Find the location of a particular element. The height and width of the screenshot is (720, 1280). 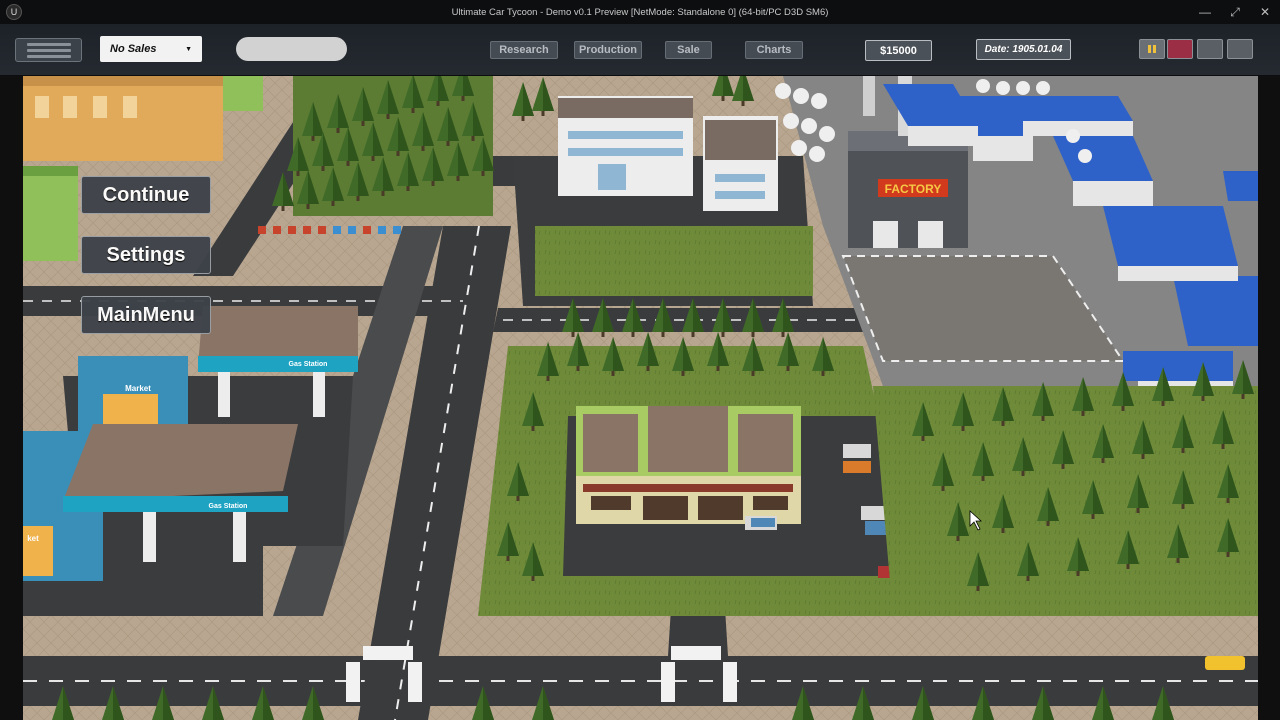

name-input is located at coordinates (291, 49).